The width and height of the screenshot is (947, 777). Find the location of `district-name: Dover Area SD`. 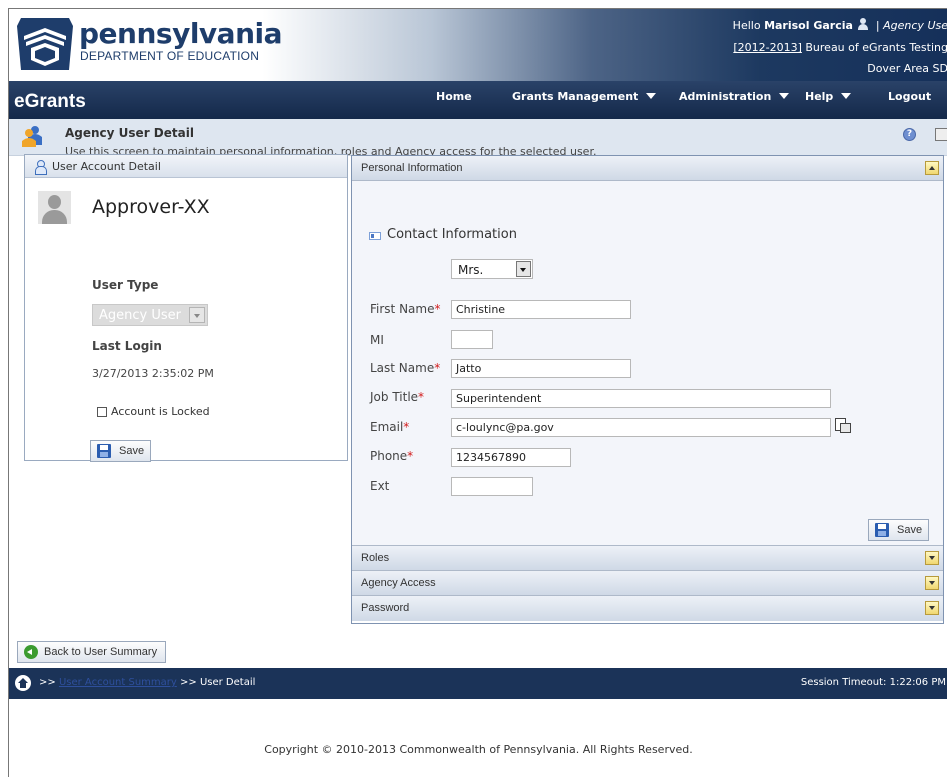

district-name: Dover Area SD is located at coordinates (907, 68).